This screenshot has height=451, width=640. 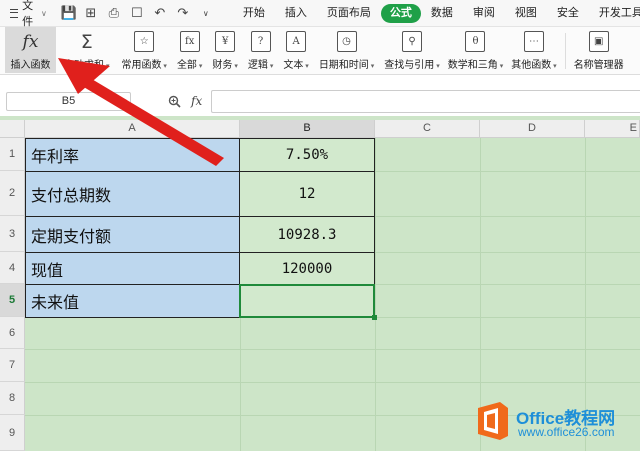 What do you see at coordinates (427, 129) in the screenshot?
I see `column-header-c: C` at bounding box center [427, 129].